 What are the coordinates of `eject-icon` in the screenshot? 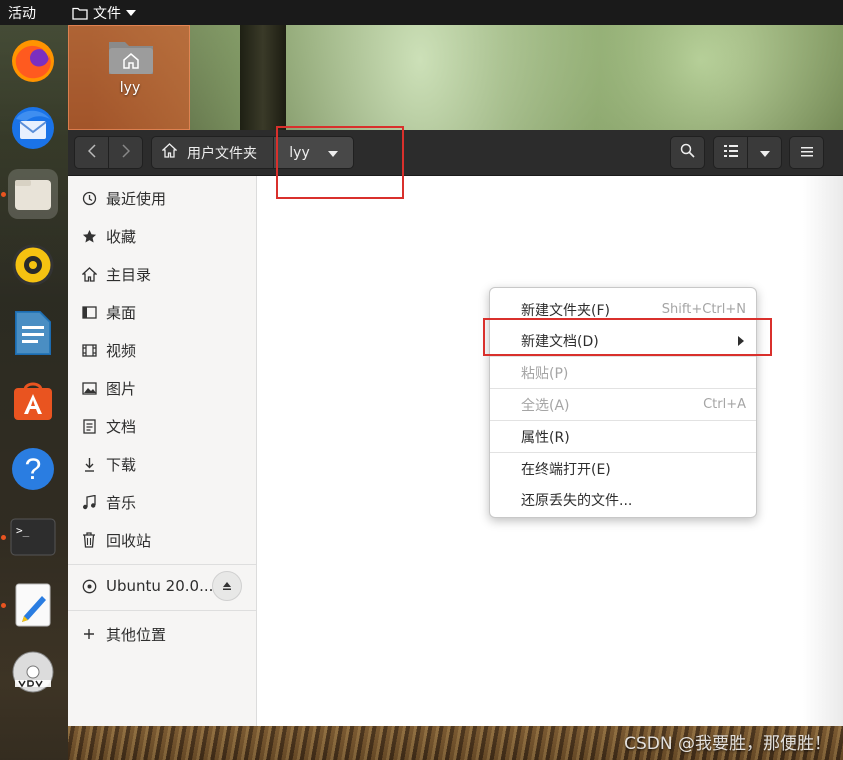 It's located at (227, 586).